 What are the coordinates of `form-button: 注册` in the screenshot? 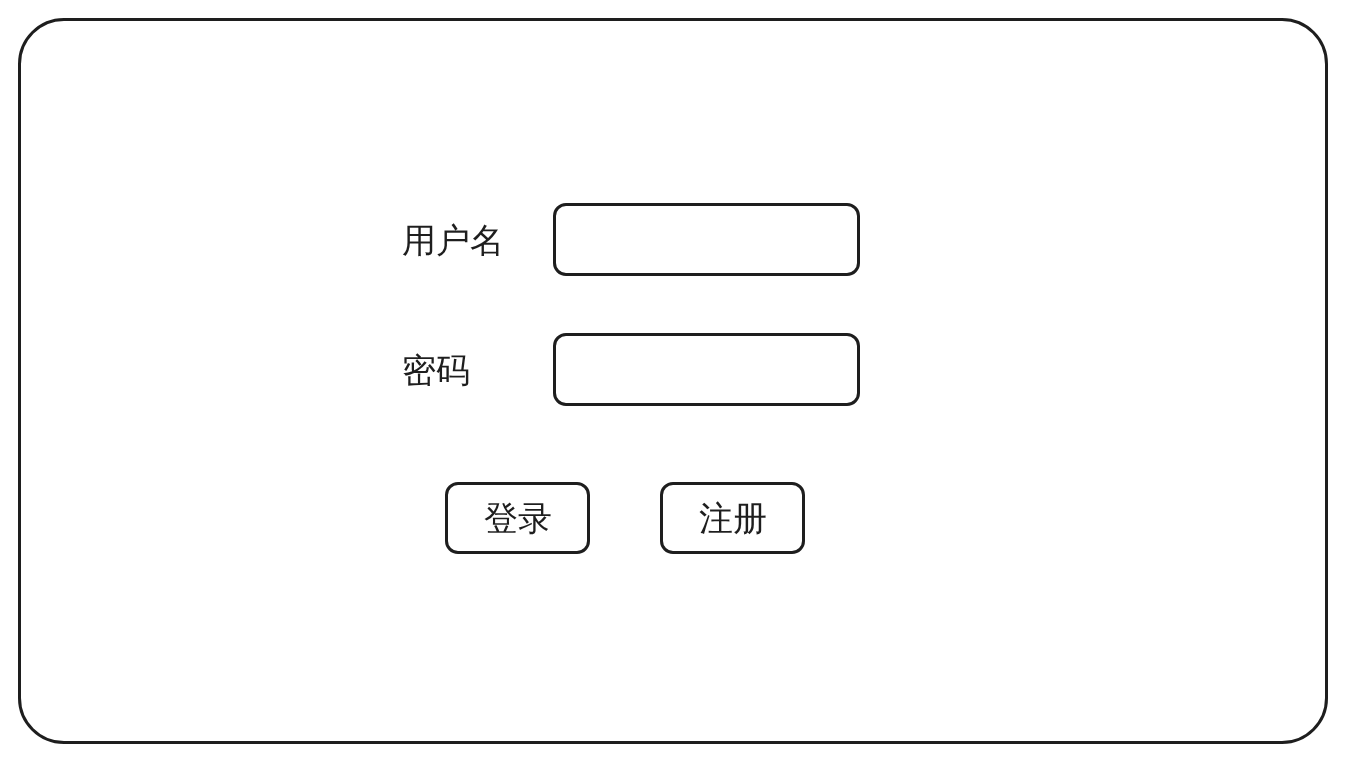 It's located at (732, 518).